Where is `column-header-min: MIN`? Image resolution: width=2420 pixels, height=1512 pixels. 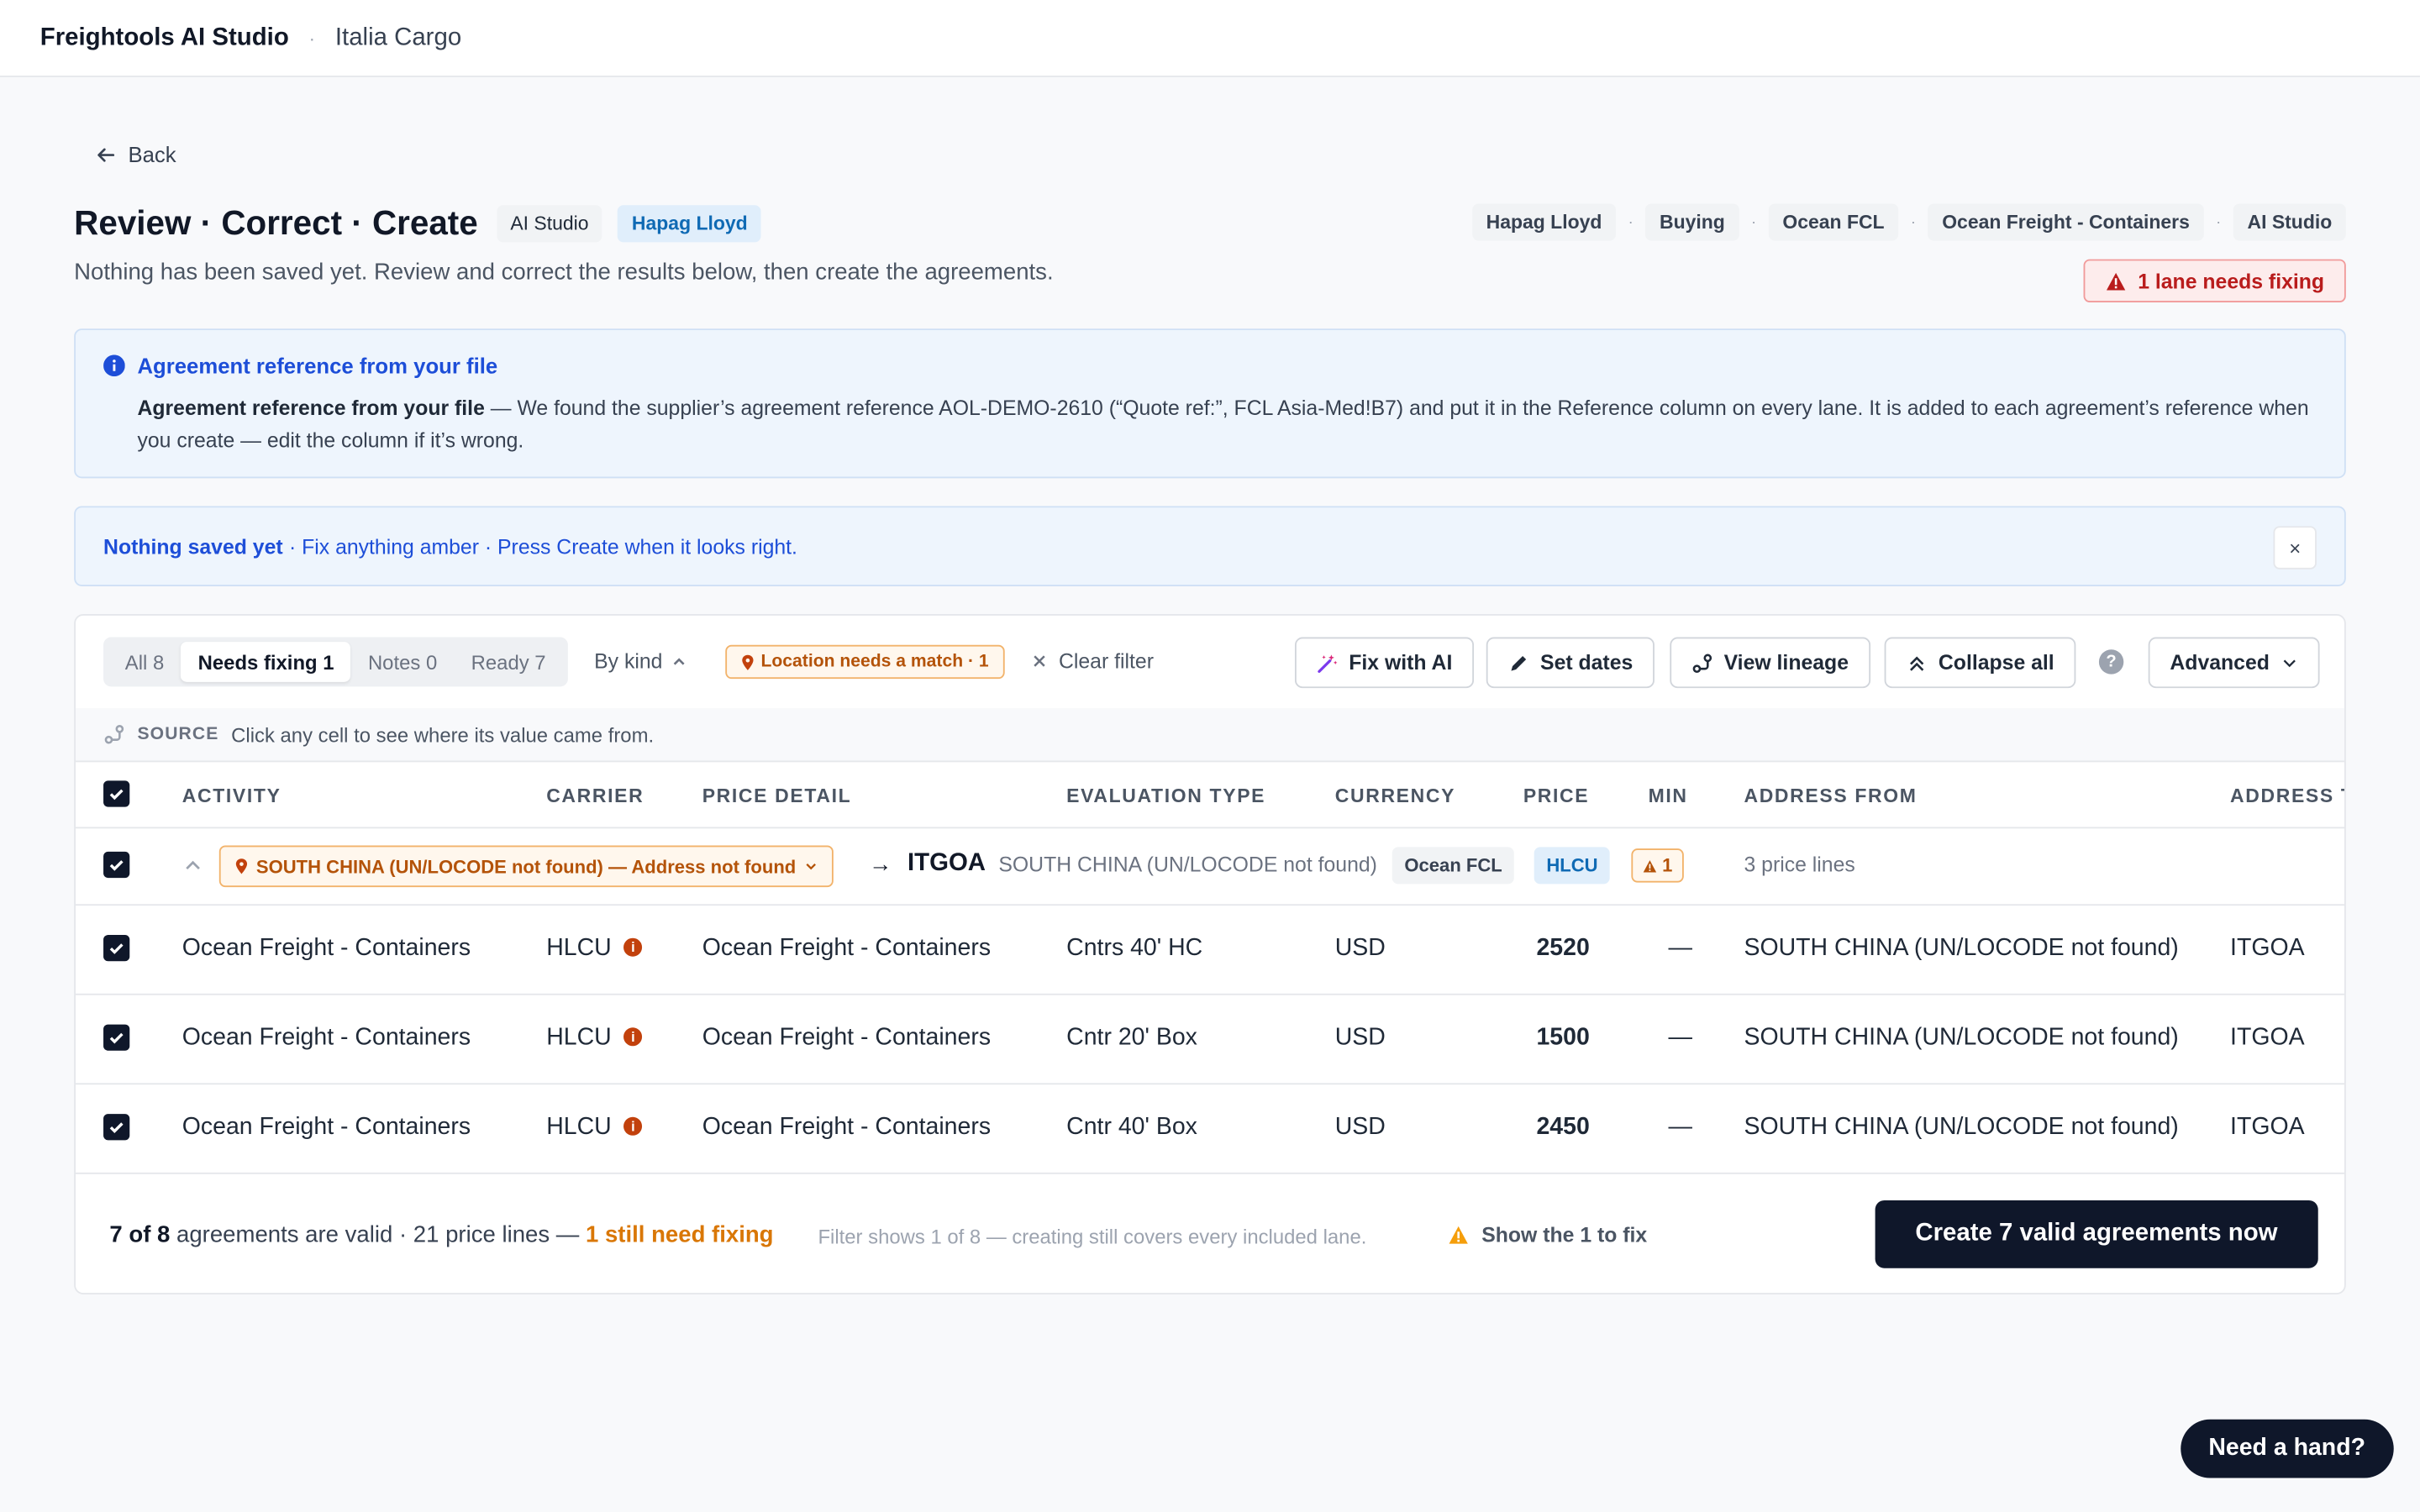 column-header-min: MIN is located at coordinates (1668, 796).